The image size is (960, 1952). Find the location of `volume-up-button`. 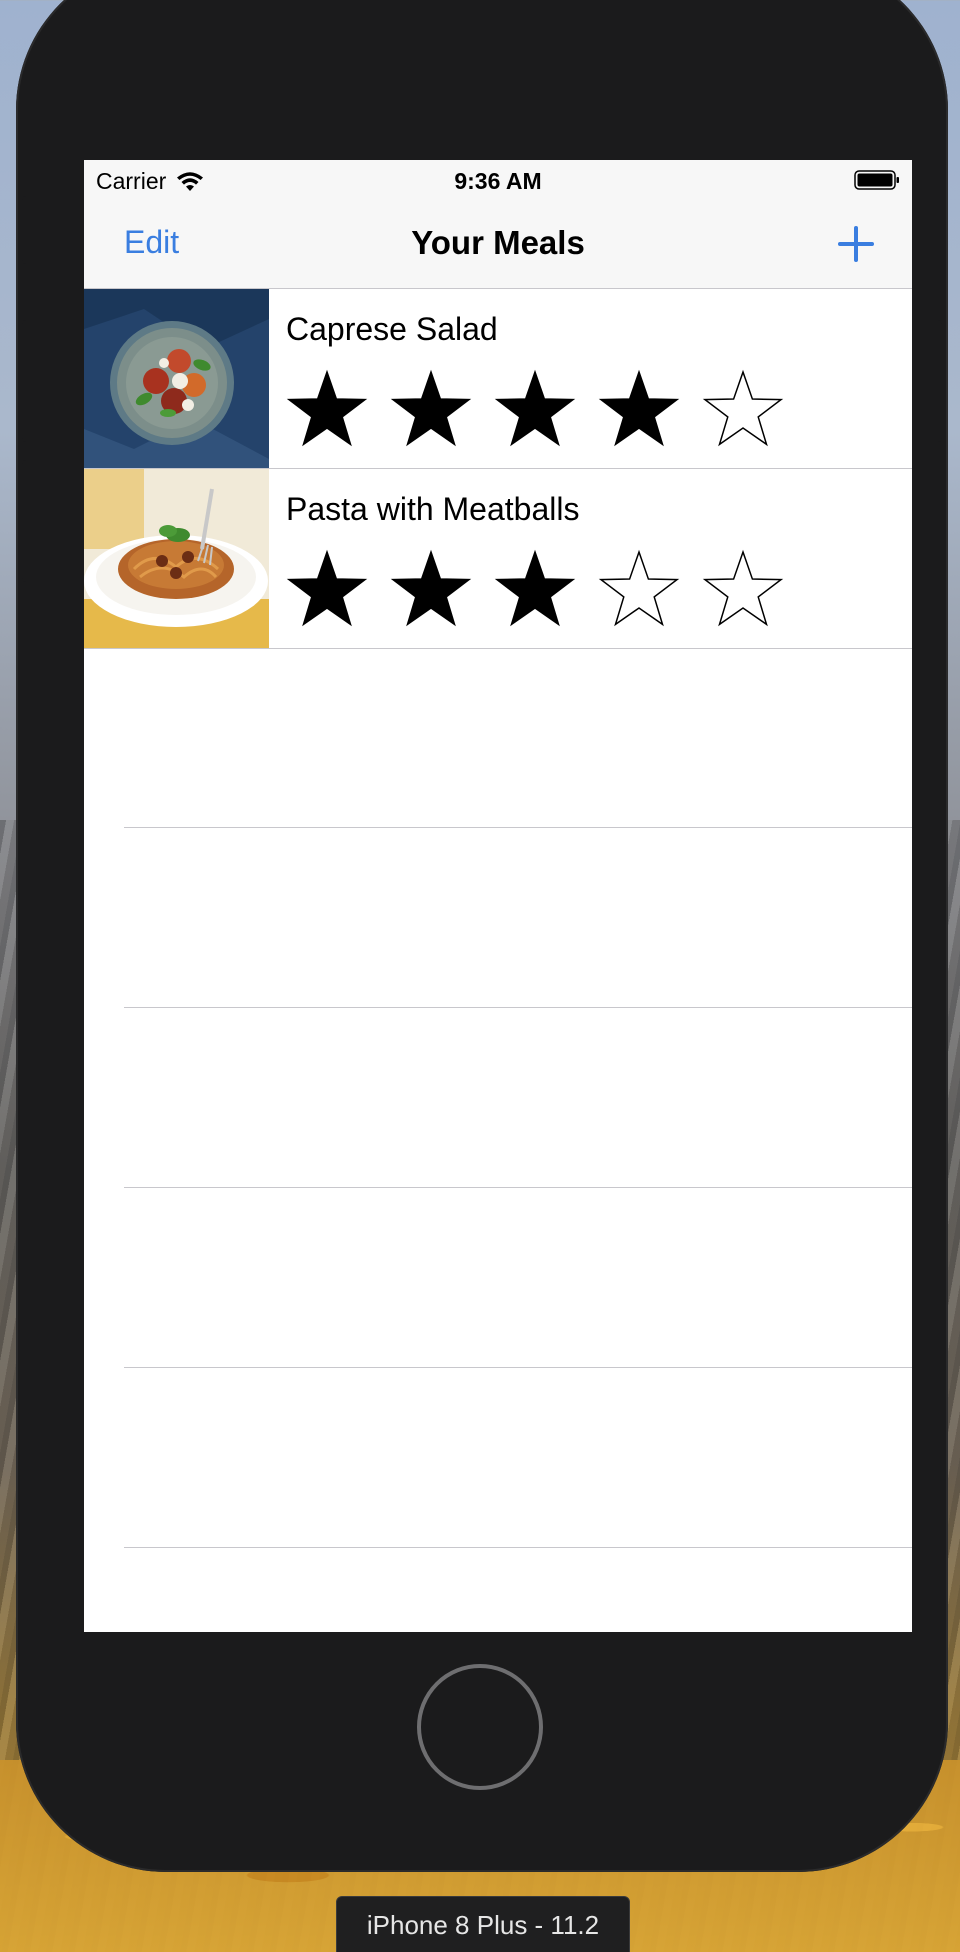

volume-up-button is located at coordinates (28, 381).